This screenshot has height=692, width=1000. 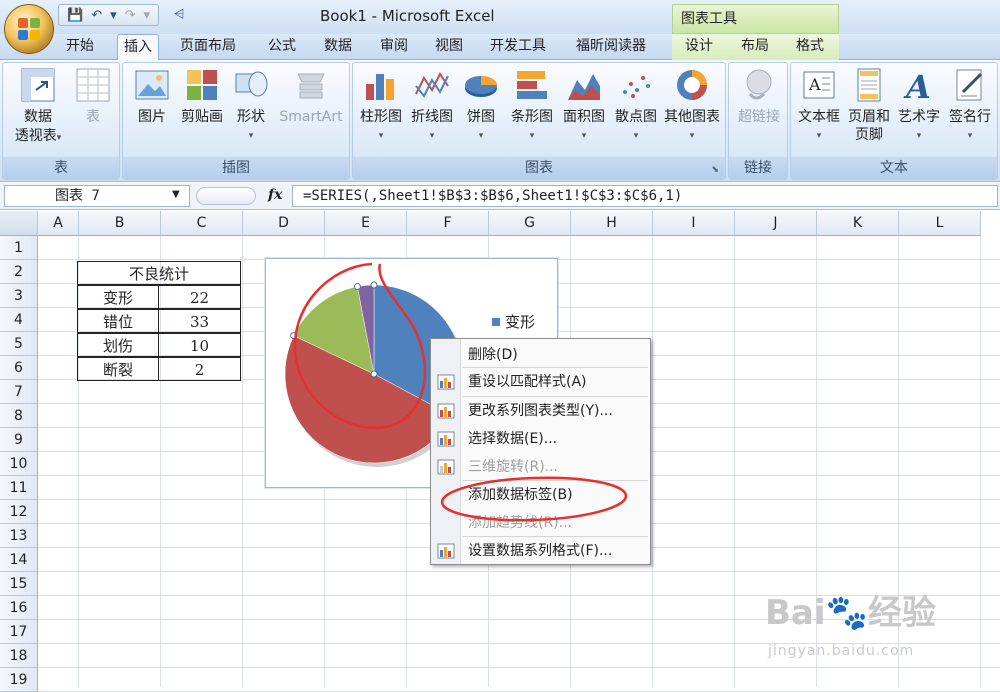 What do you see at coordinates (755, 47) in the screenshot?
I see `tab-chart-layout: 布局` at bounding box center [755, 47].